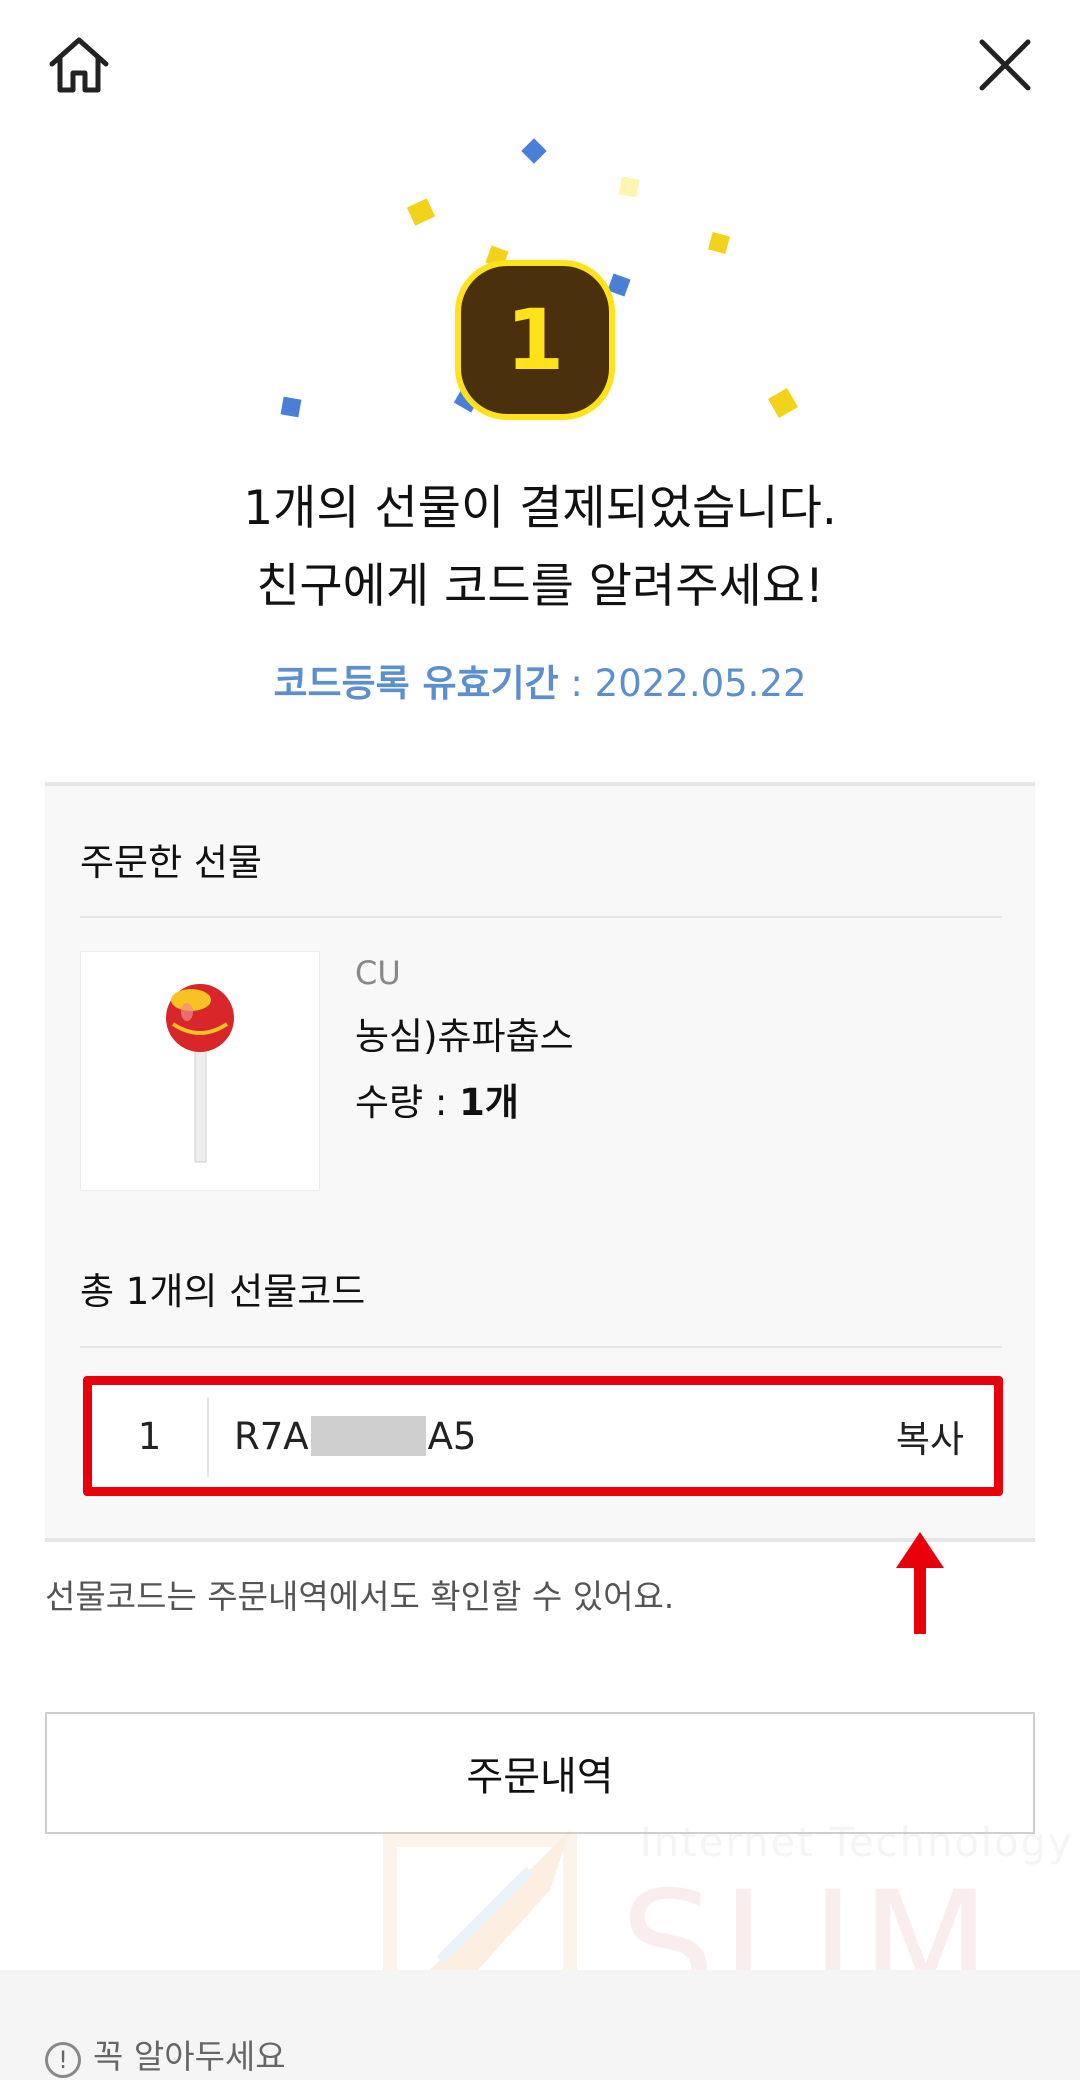 This screenshot has height=2080, width=1080. I want to click on product-quantity: 수량 : 1개, so click(437, 1099).